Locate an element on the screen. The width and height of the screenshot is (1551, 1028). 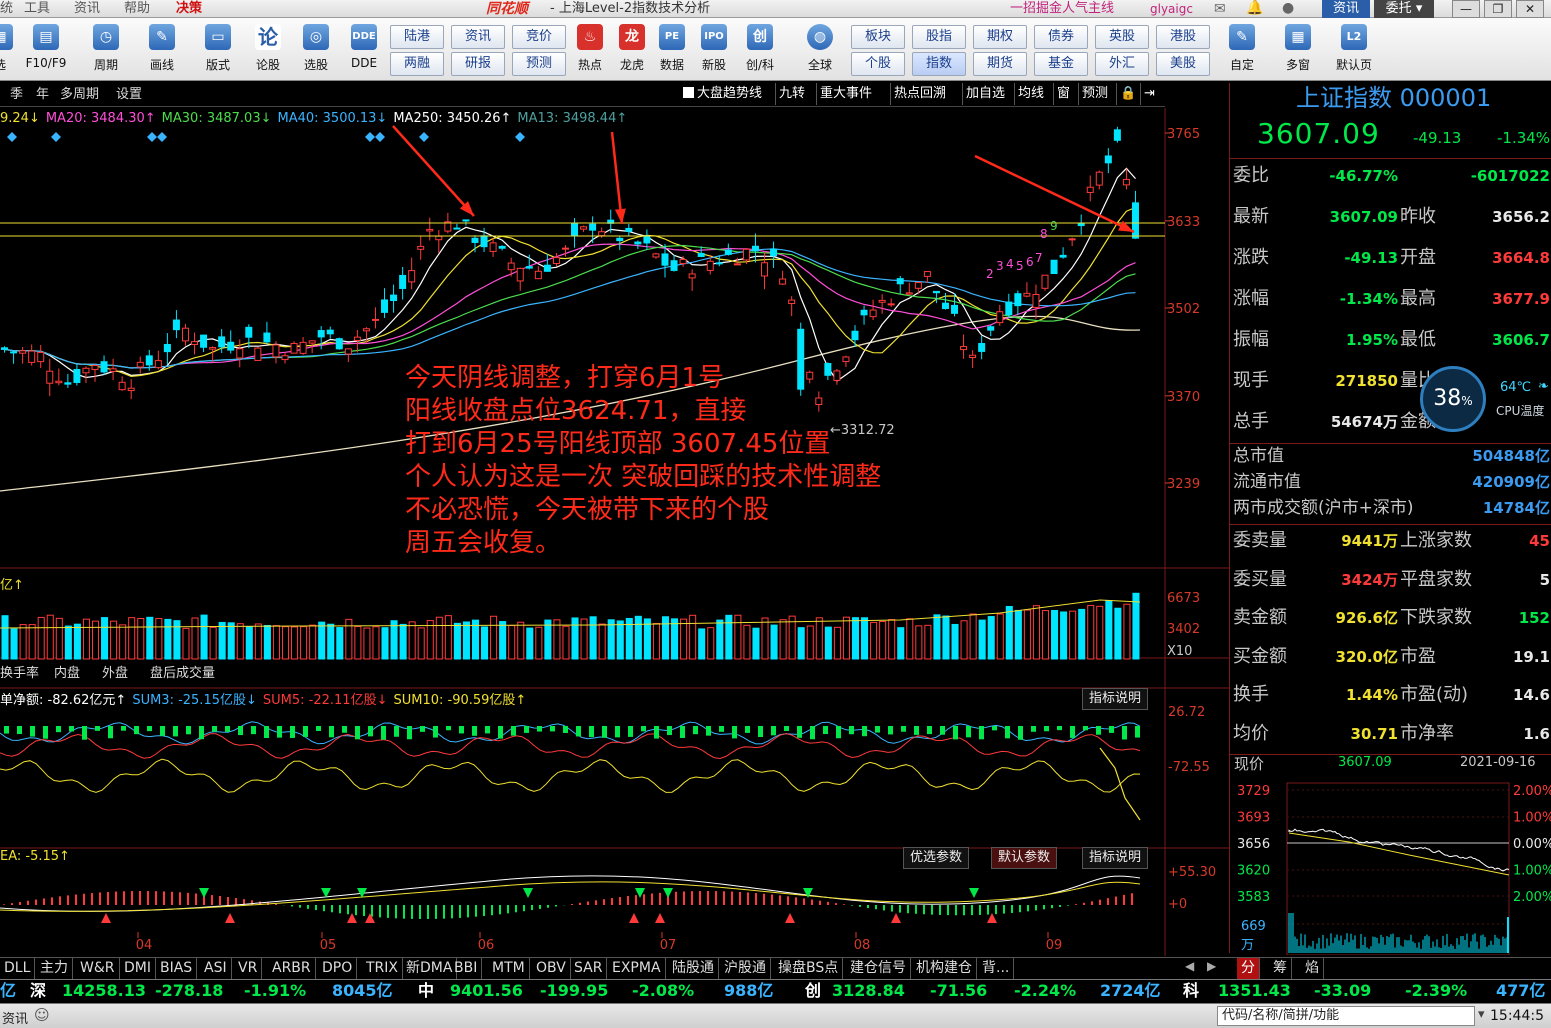
period-multi: 多周期 is located at coordinates (79, 95).